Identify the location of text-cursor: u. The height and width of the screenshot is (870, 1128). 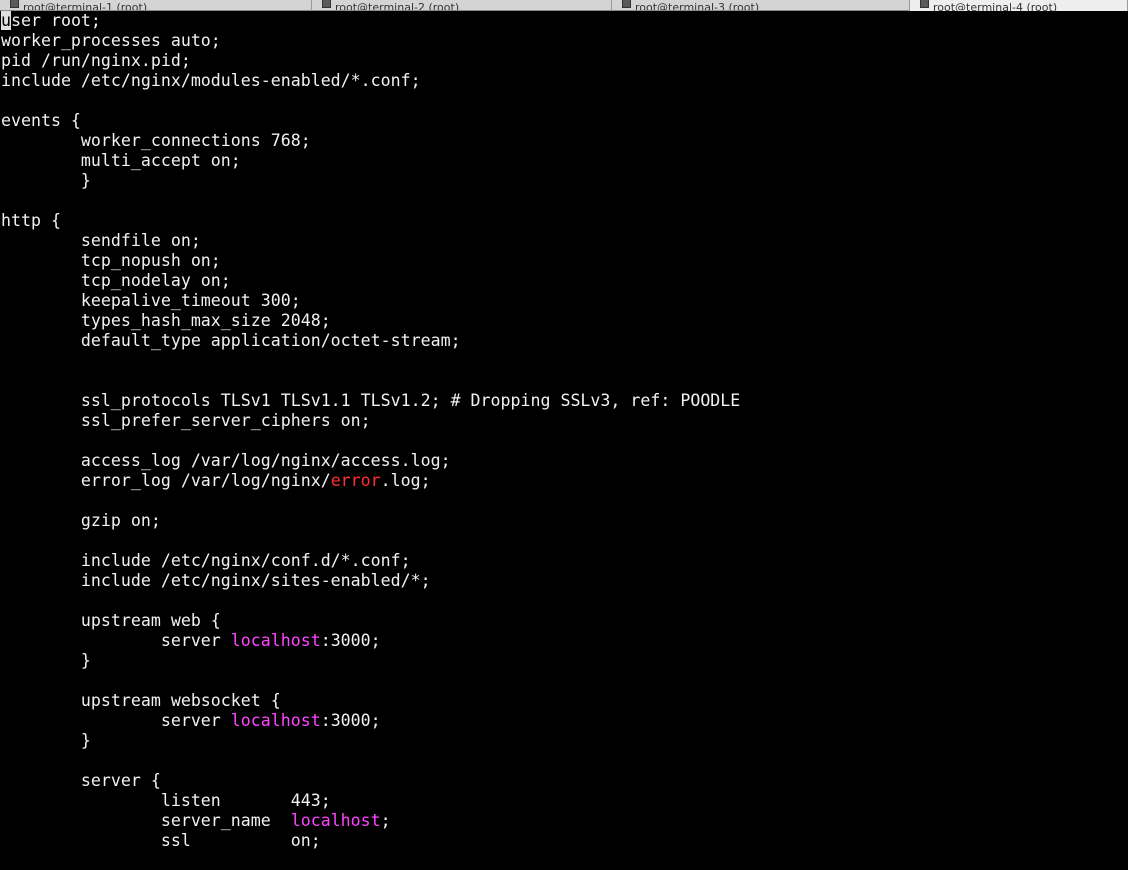
(6, 20).